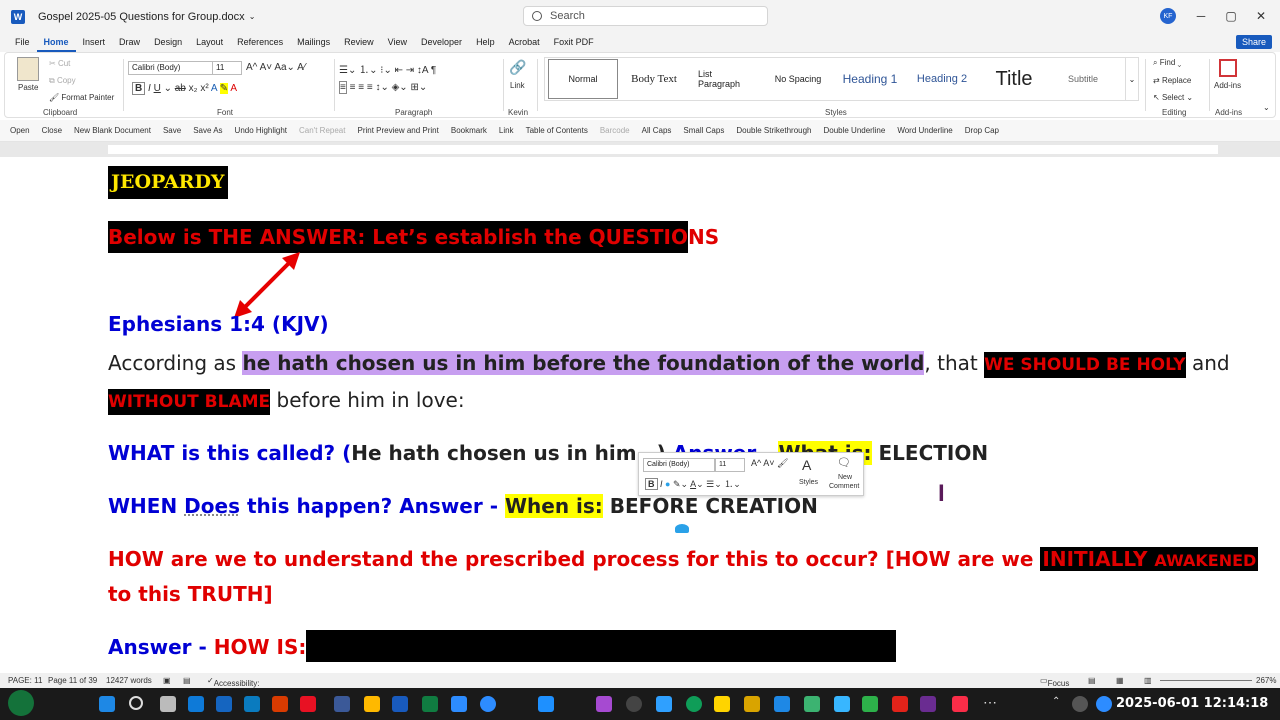 This screenshot has width=1280, height=720. I want to click on word-icon, so click(400, 704).